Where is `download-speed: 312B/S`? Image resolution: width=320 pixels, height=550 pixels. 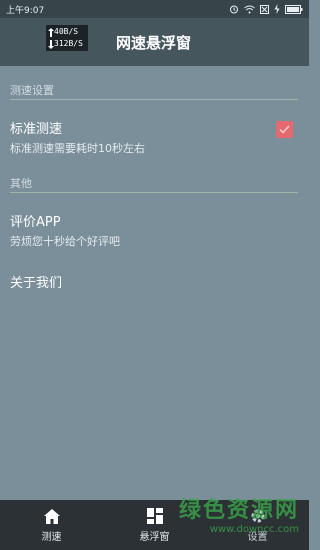 download-speed: 312B/S is located at coordinates (67, 44).